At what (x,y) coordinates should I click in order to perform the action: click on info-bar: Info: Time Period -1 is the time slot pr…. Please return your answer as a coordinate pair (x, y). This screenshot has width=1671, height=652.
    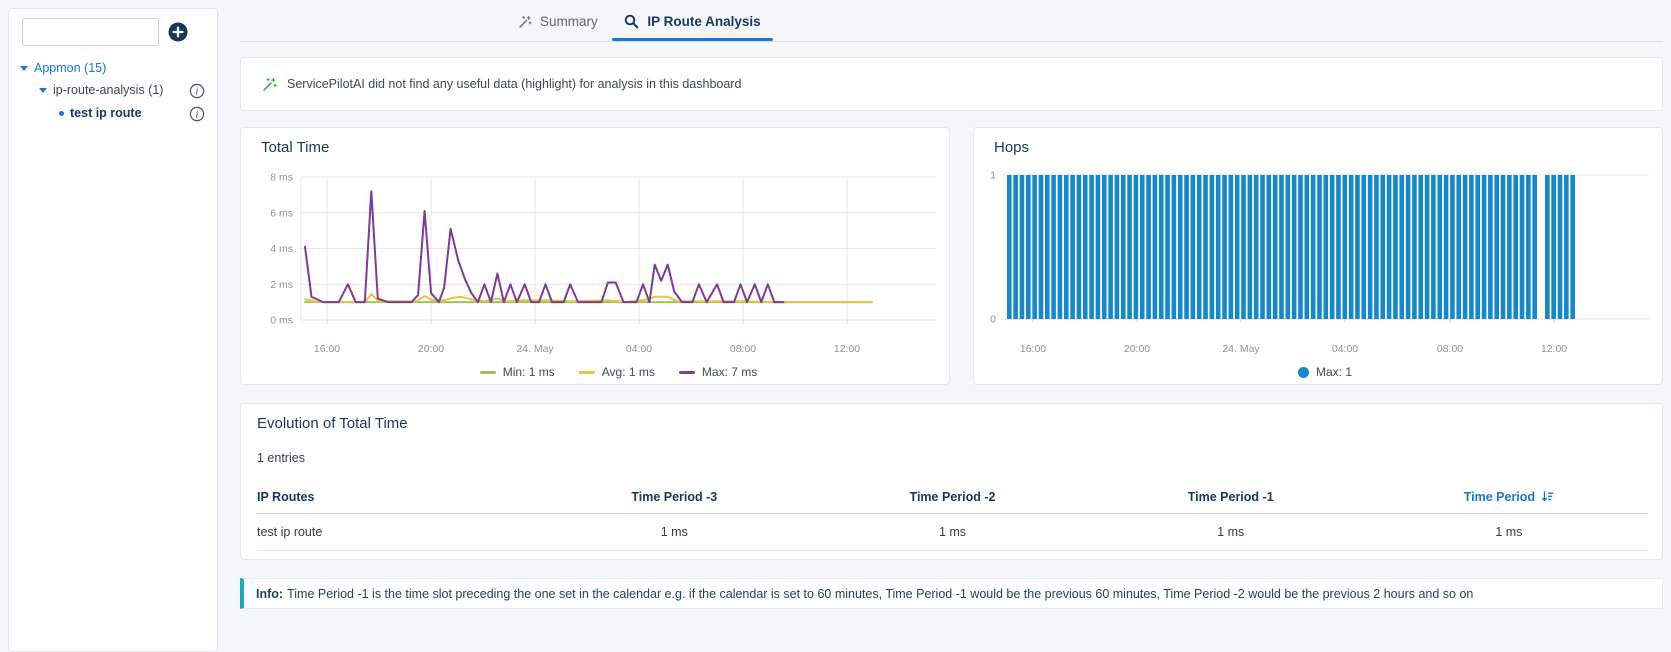
    Looking at the image, I should click on (951, 593).